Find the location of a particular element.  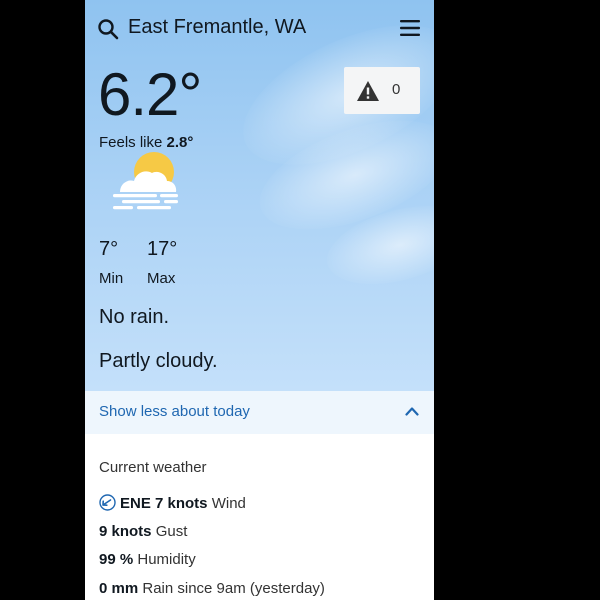

humidity-row: 99 % Humidity is located at coordinates (147, 559).